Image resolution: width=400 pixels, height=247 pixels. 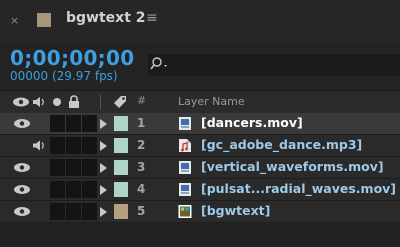 What do you see at coordinates (72, 58) in the screenshot?
I see `current-time-display: 0;00;00;00` at bounding box center [72, 58].